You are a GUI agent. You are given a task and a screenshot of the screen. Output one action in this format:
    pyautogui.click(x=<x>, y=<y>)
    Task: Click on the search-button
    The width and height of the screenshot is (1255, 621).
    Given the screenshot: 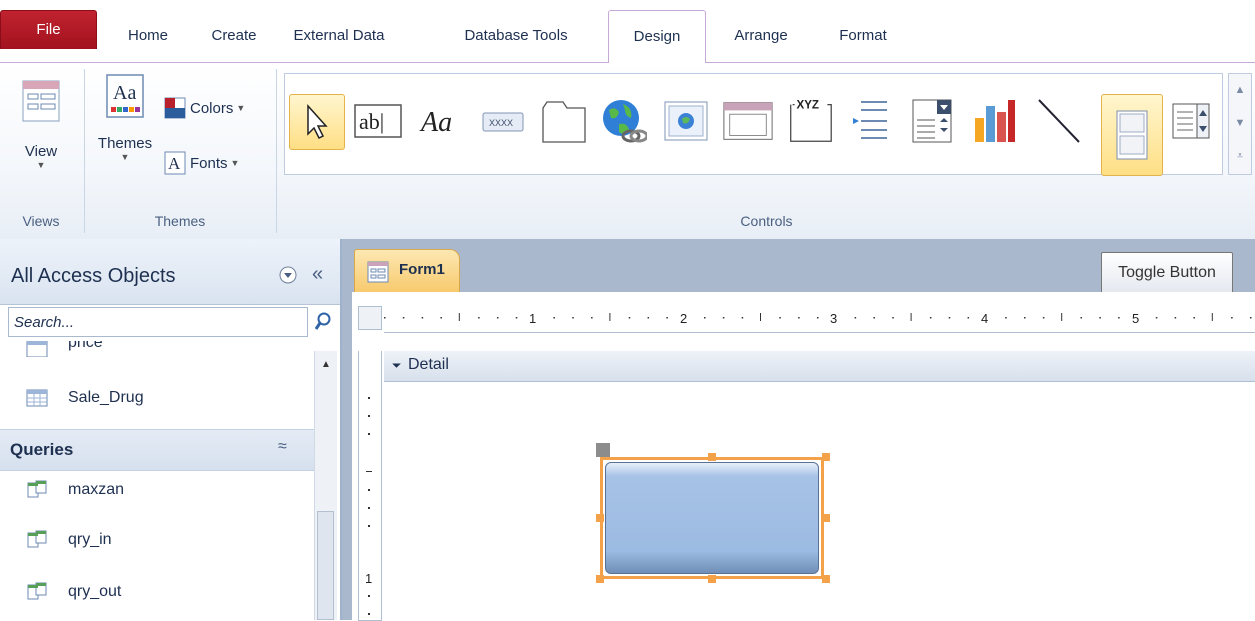 What is the action you would take?
    pyautogui.click(x=323, y=322)
    